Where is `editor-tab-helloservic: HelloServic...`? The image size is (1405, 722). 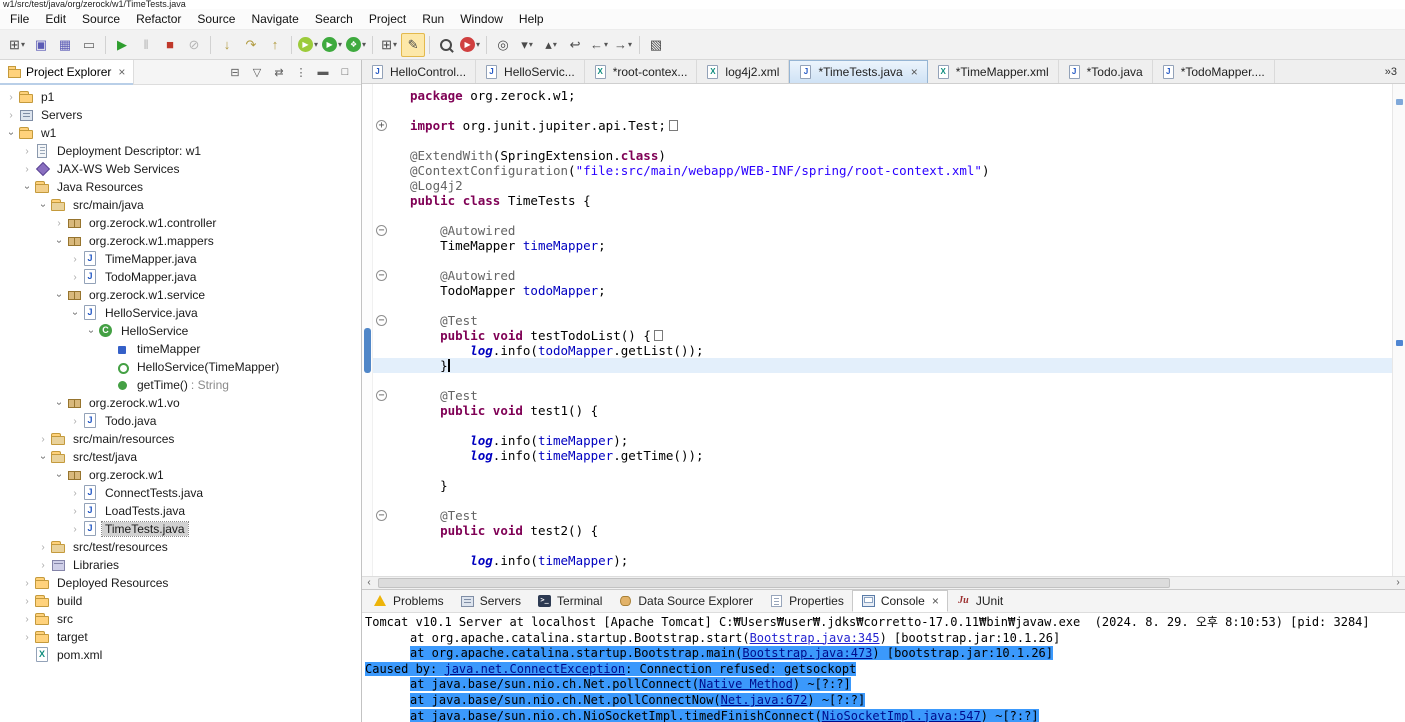 editor-tab-helloservic: HelloServic... is located at coordinates (530, 71).